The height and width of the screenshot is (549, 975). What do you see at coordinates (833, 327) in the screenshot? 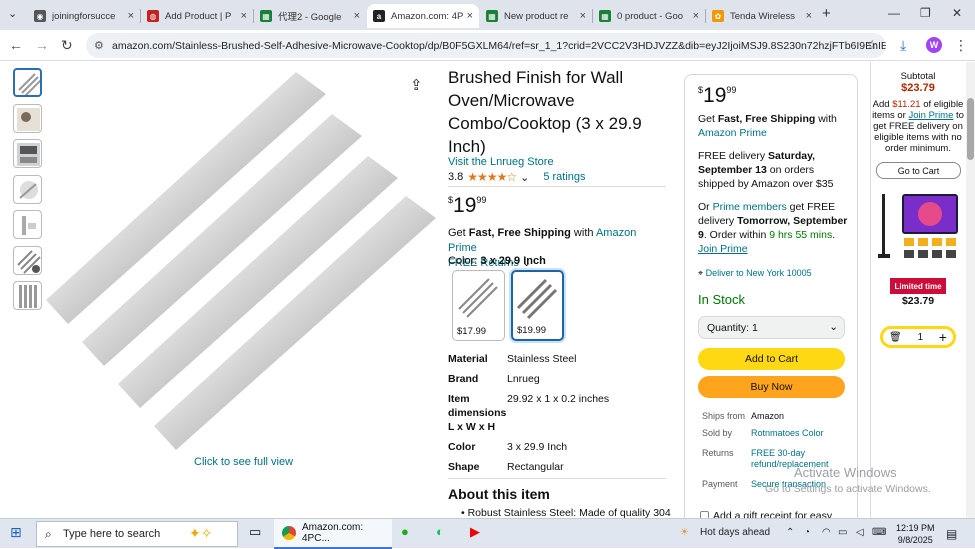
I see `chevron-down-icon: ⌄` at bounding box center [833, 327].